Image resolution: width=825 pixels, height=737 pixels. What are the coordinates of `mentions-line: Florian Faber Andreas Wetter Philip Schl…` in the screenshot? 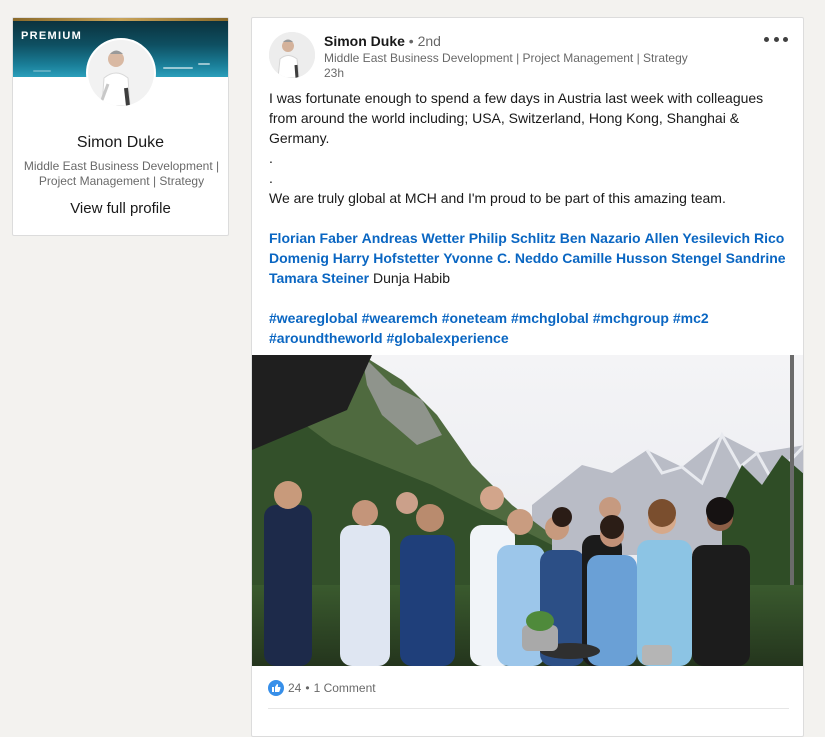 It's located at (531, 258).